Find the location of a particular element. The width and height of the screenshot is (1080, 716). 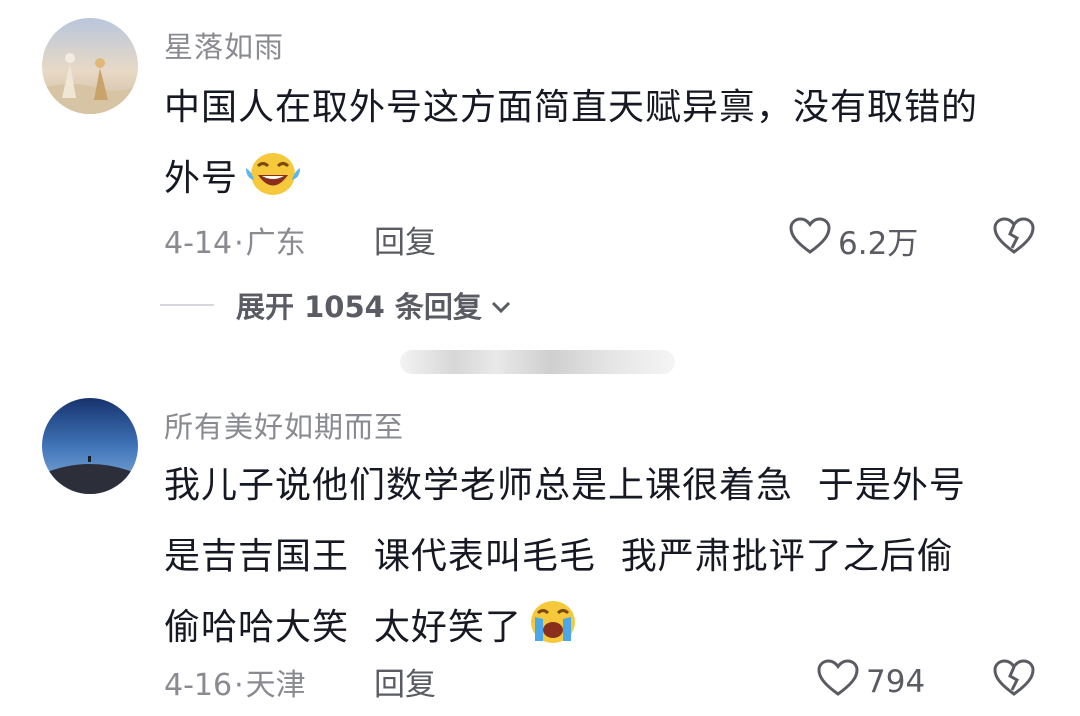

expand-replies-label: 展开 1054 条回复 is located at coordinates (359, 307).